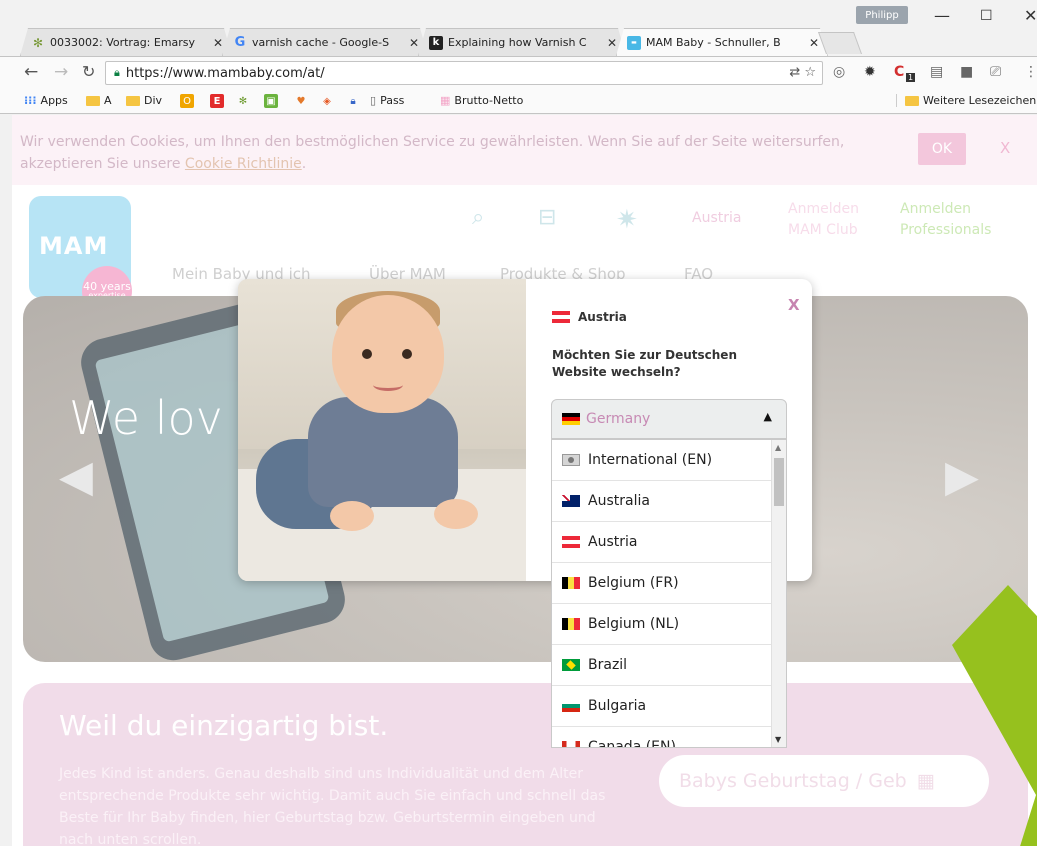  I want to click on option-bulgaria: Bulgaria, so click(662, 706).